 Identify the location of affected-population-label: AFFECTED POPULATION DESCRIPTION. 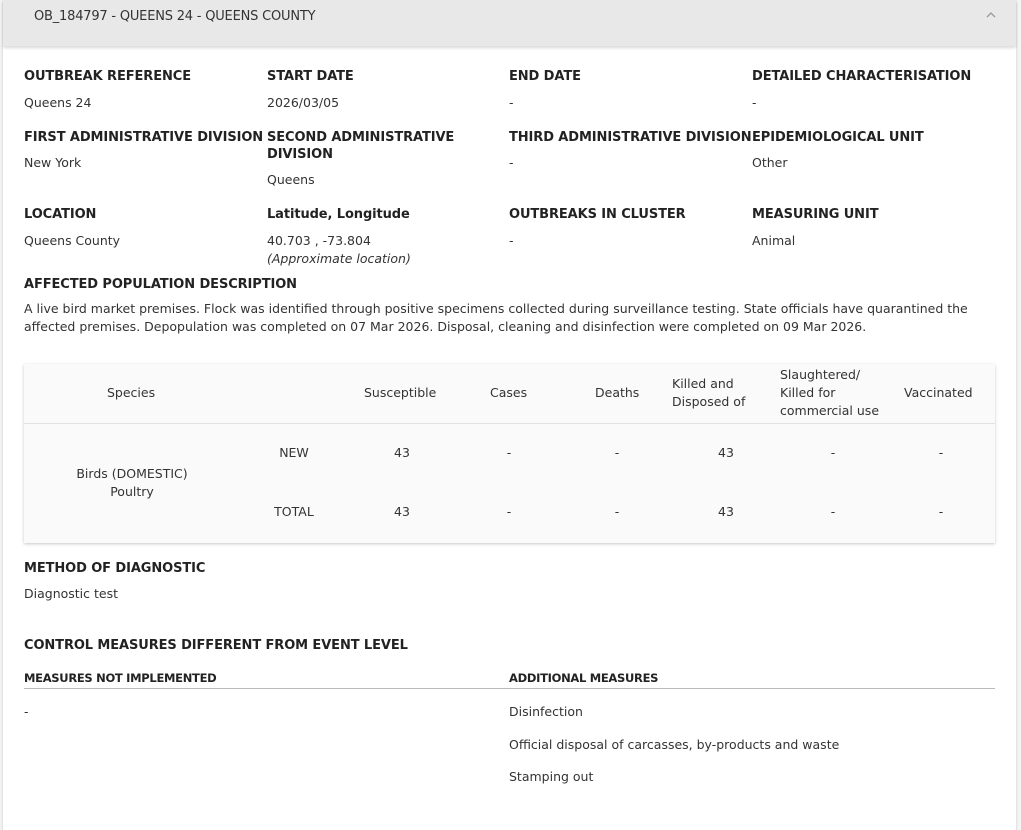
(160, 284).